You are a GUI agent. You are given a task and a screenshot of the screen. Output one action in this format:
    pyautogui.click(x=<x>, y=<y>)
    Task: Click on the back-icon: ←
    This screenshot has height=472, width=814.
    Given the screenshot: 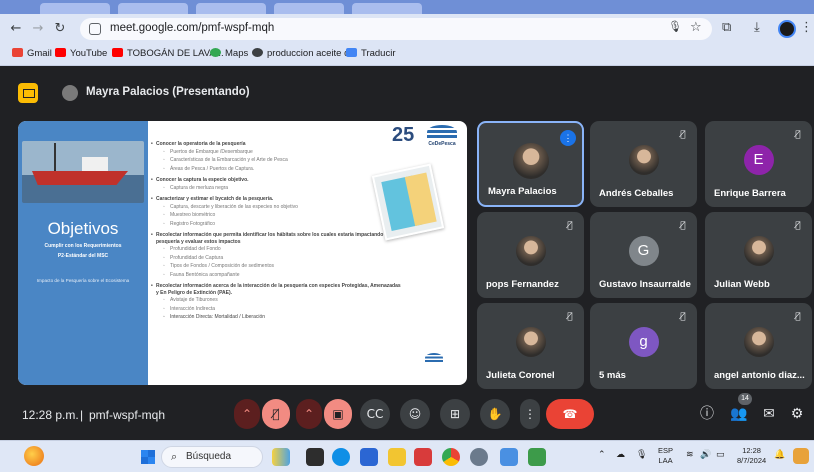 What is the action you would take?
    pyautogui.click(x=16, y=29)
    